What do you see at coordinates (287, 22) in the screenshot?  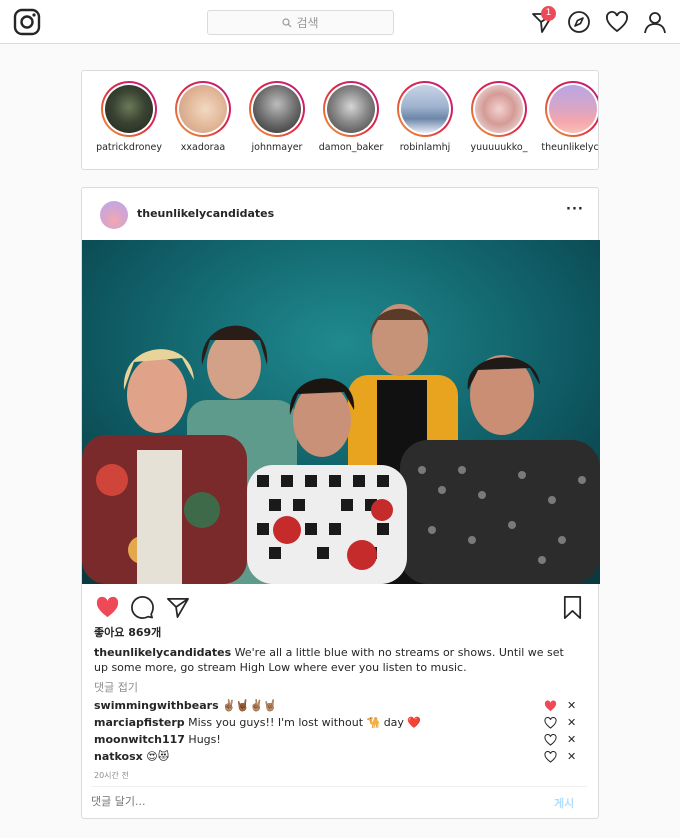 I see `search-icon` at bounding box center [287, 22].